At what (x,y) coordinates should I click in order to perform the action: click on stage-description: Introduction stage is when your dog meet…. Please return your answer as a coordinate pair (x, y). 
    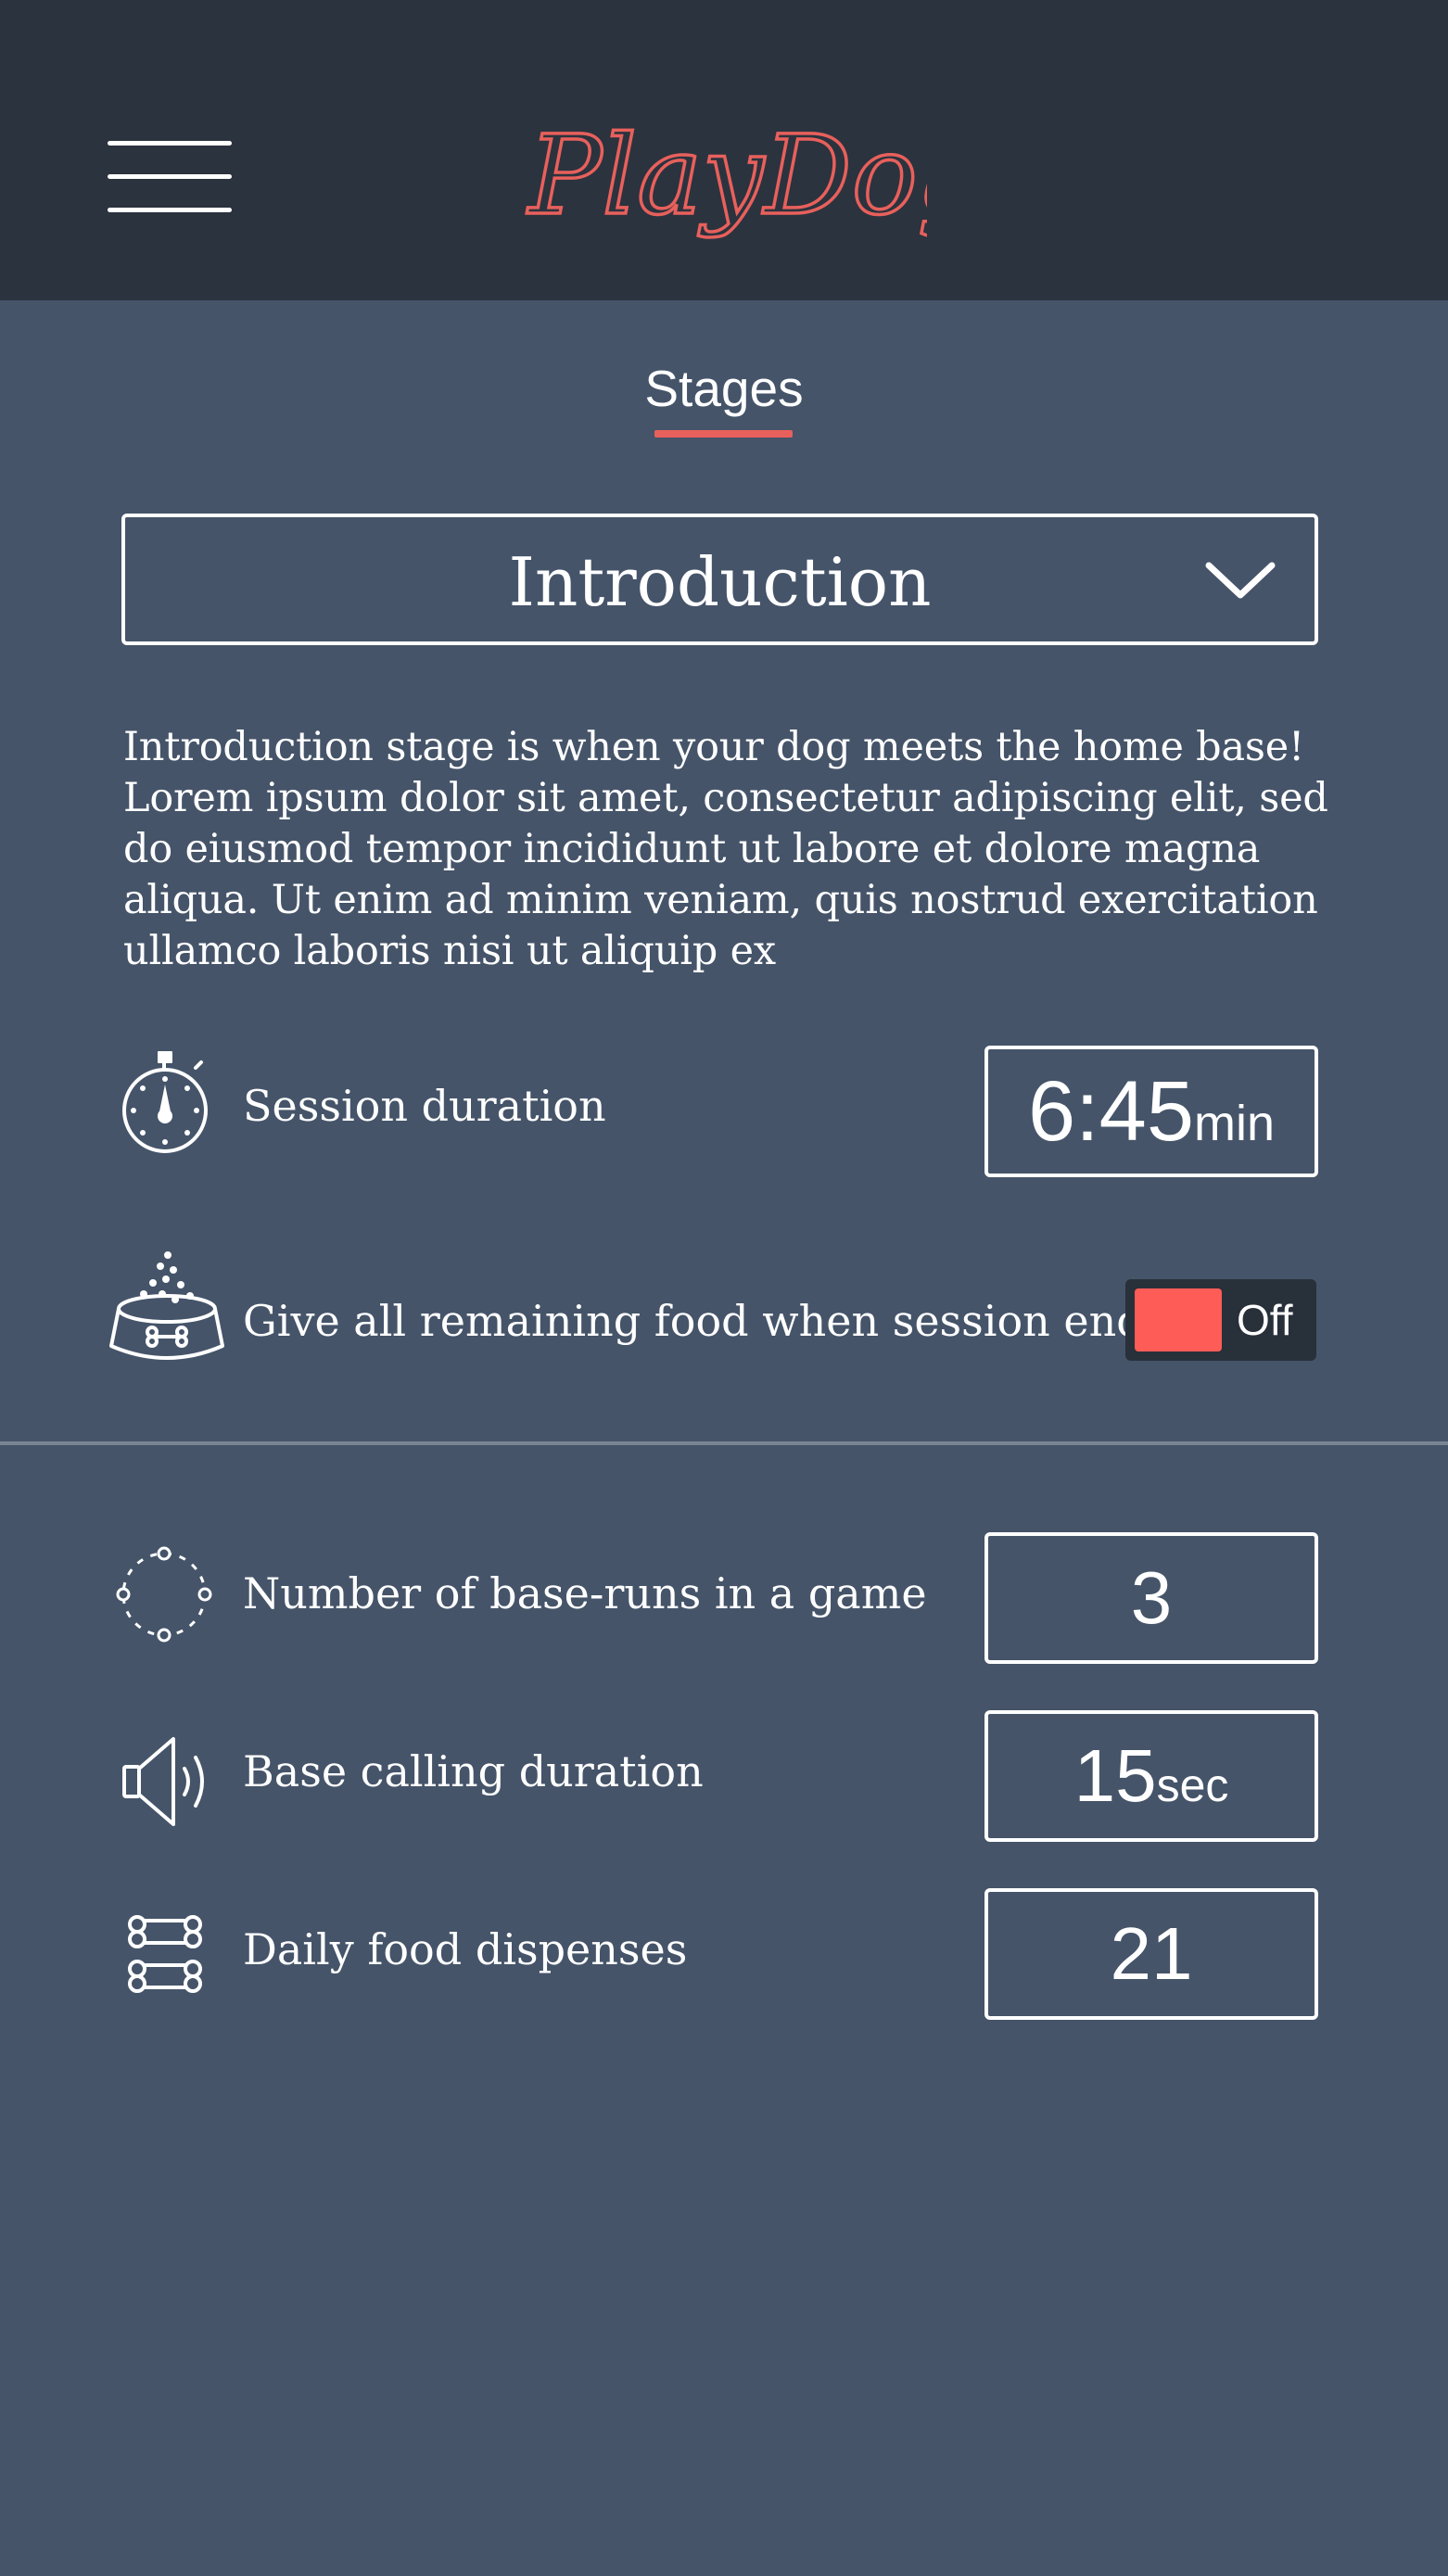
    Looking at the image, I should click on (726, 849).